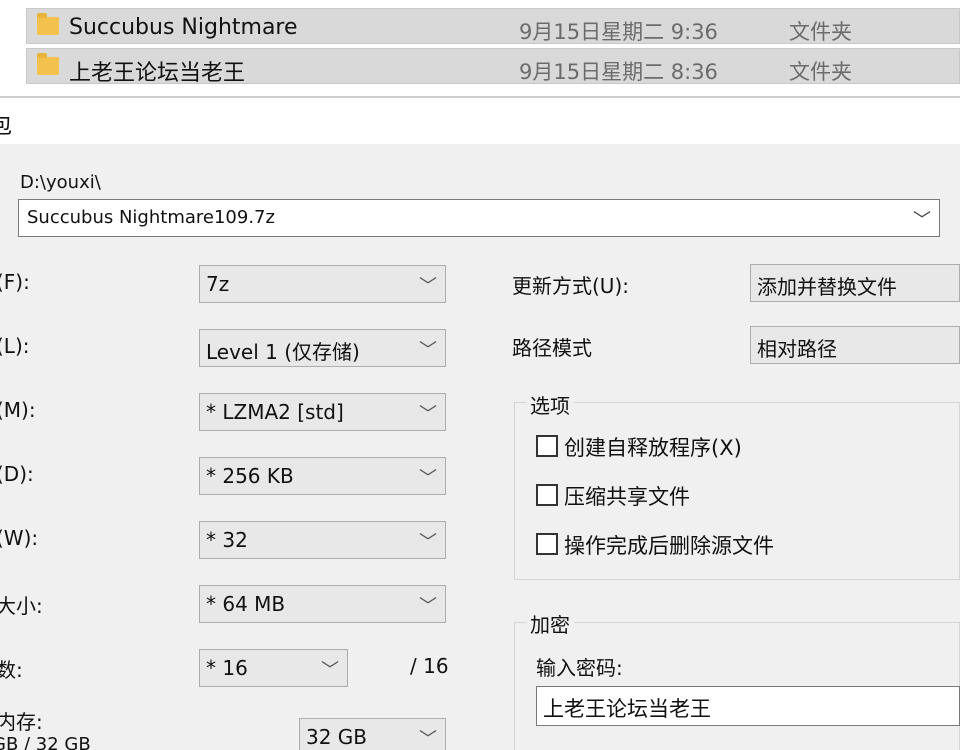 The height and width of the screenshot is (750, 960). What do you see at coordinates (322, 476) in the screenshot?
I see `dictionary-select: * 256 KB ﹀` at bounding box center [322, 476].